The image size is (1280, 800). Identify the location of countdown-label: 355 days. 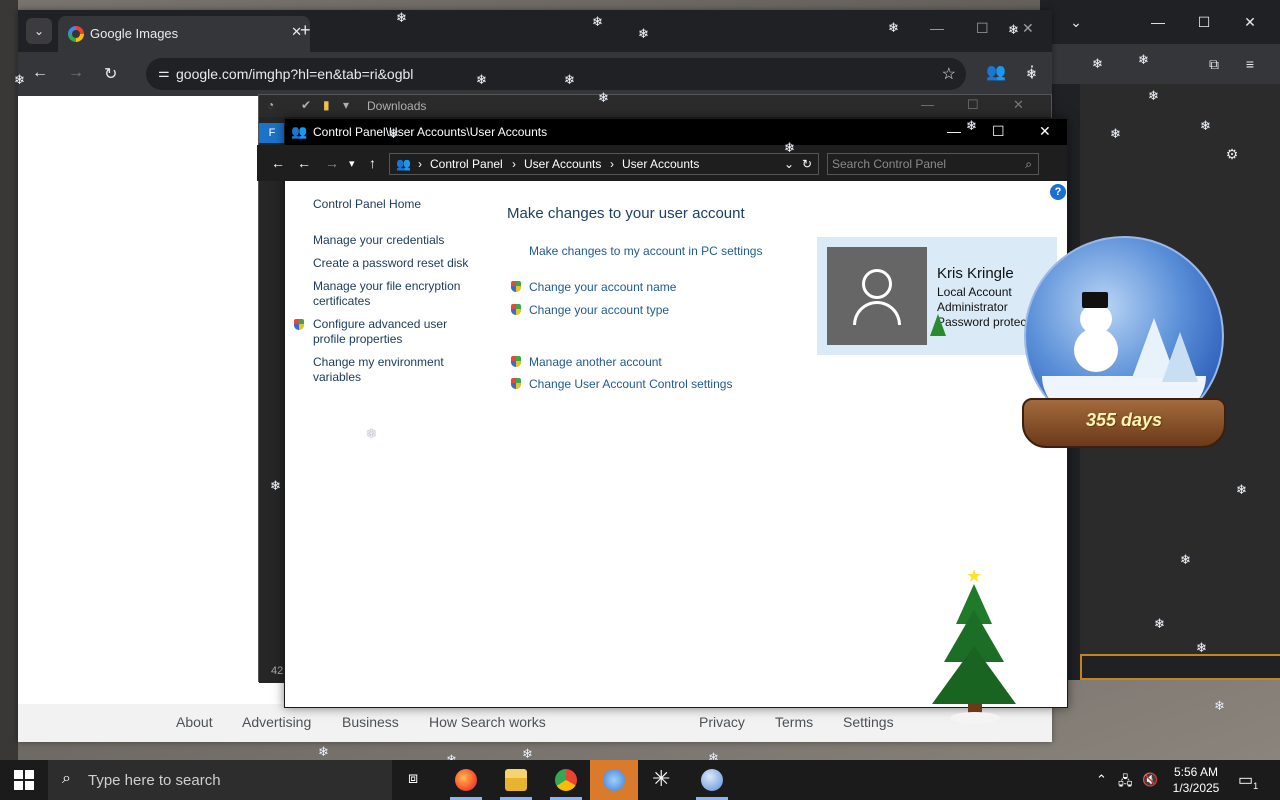
(1124, 420).